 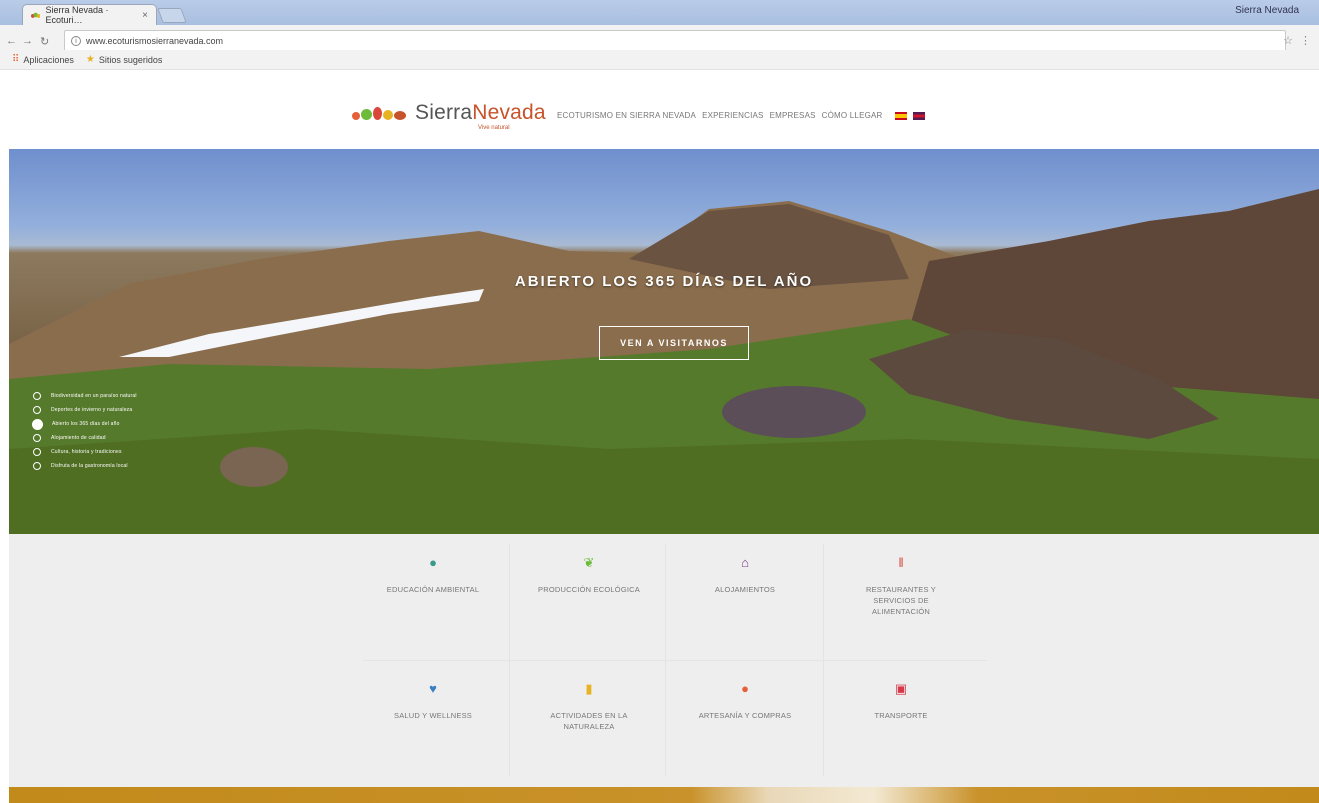 I want to click on service-label: ALOJAMIENTOS, so click(x=745, y=589).